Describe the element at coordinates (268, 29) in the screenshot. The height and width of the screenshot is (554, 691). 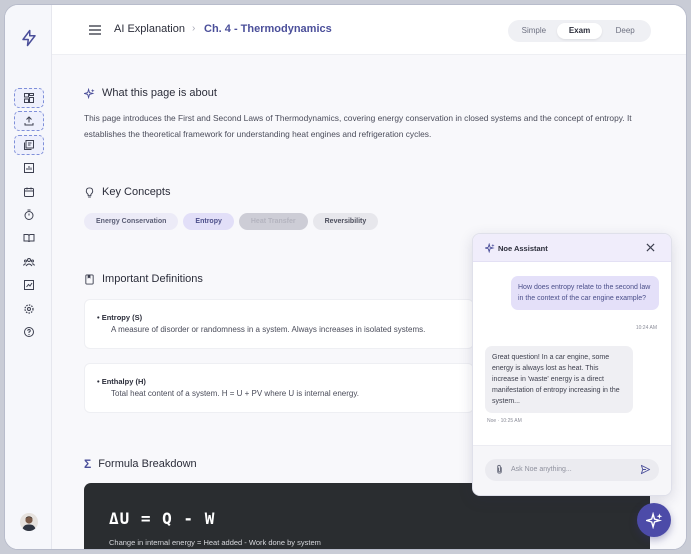
I see `breadcrumb-current: Ch. 4 - Thermodynamics` at that location.